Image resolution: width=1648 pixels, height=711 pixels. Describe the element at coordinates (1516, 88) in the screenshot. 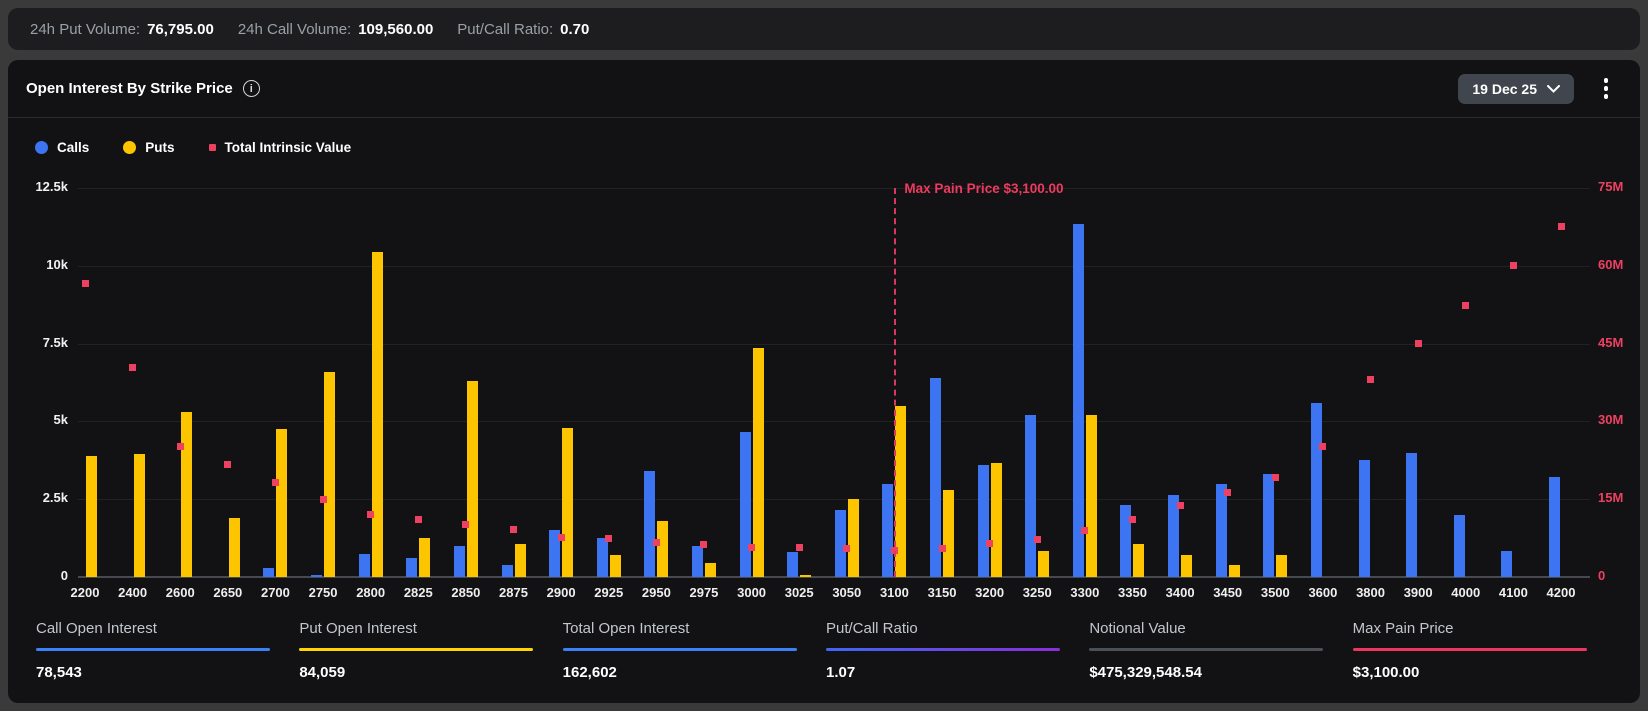

I see `expiry-date-dropdown: 19 Dec 25` at that location.